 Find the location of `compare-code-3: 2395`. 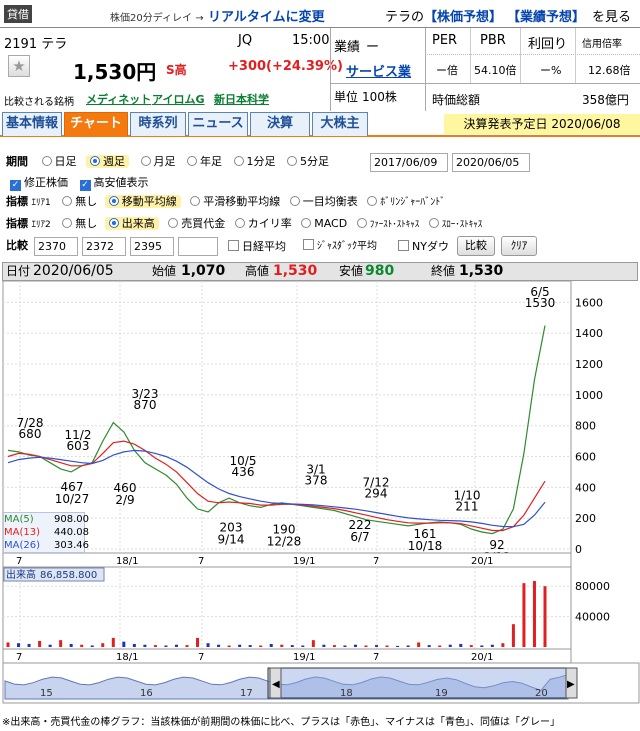

compare-code-3: 2395 is located at coordinates (152, 246).